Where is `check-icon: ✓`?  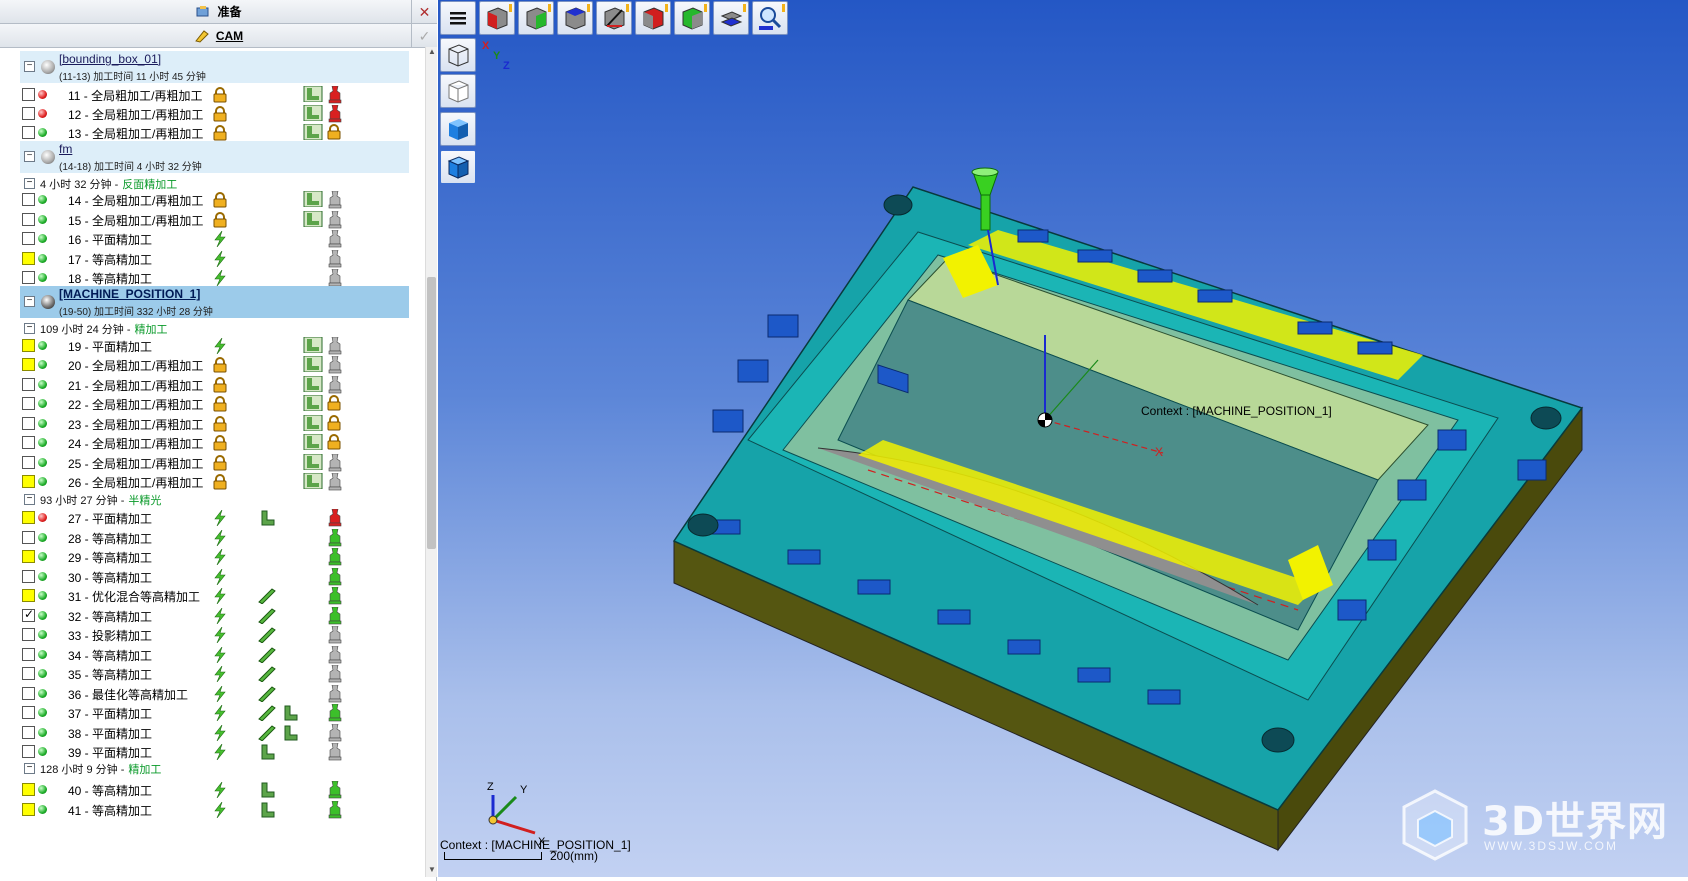 check-icon: ✓ is located at coordinates (424, 36).